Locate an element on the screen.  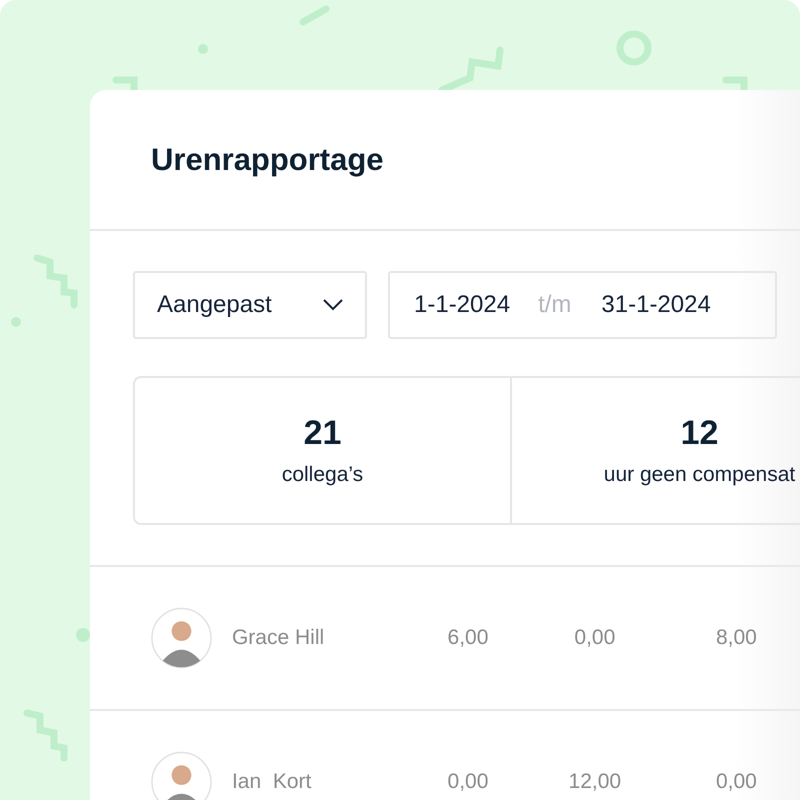
stat-label: uur geen compensat is located at coordinates (700, 475).